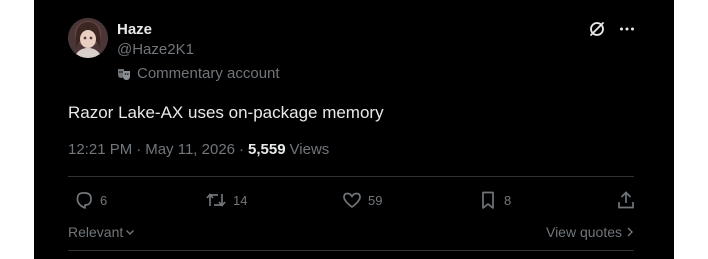 Image resolution: width=708 pixels, height=259 pixels. What do you see at coordinates (96, 232) in the screenshot?
I see `sort-label: Relevant` at bounding box center [96, 232].